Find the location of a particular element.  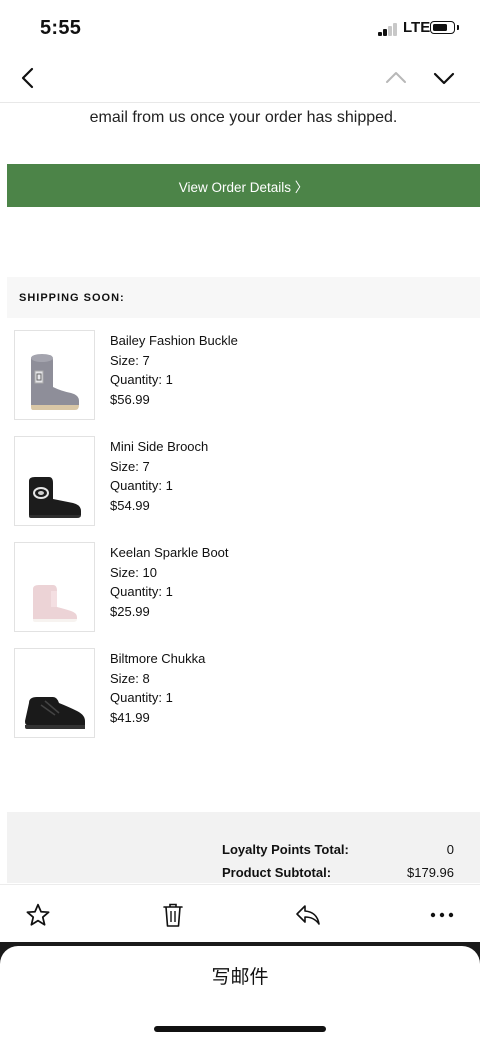

loyalty-points-value: 0 is located at coordinates (450, 849).